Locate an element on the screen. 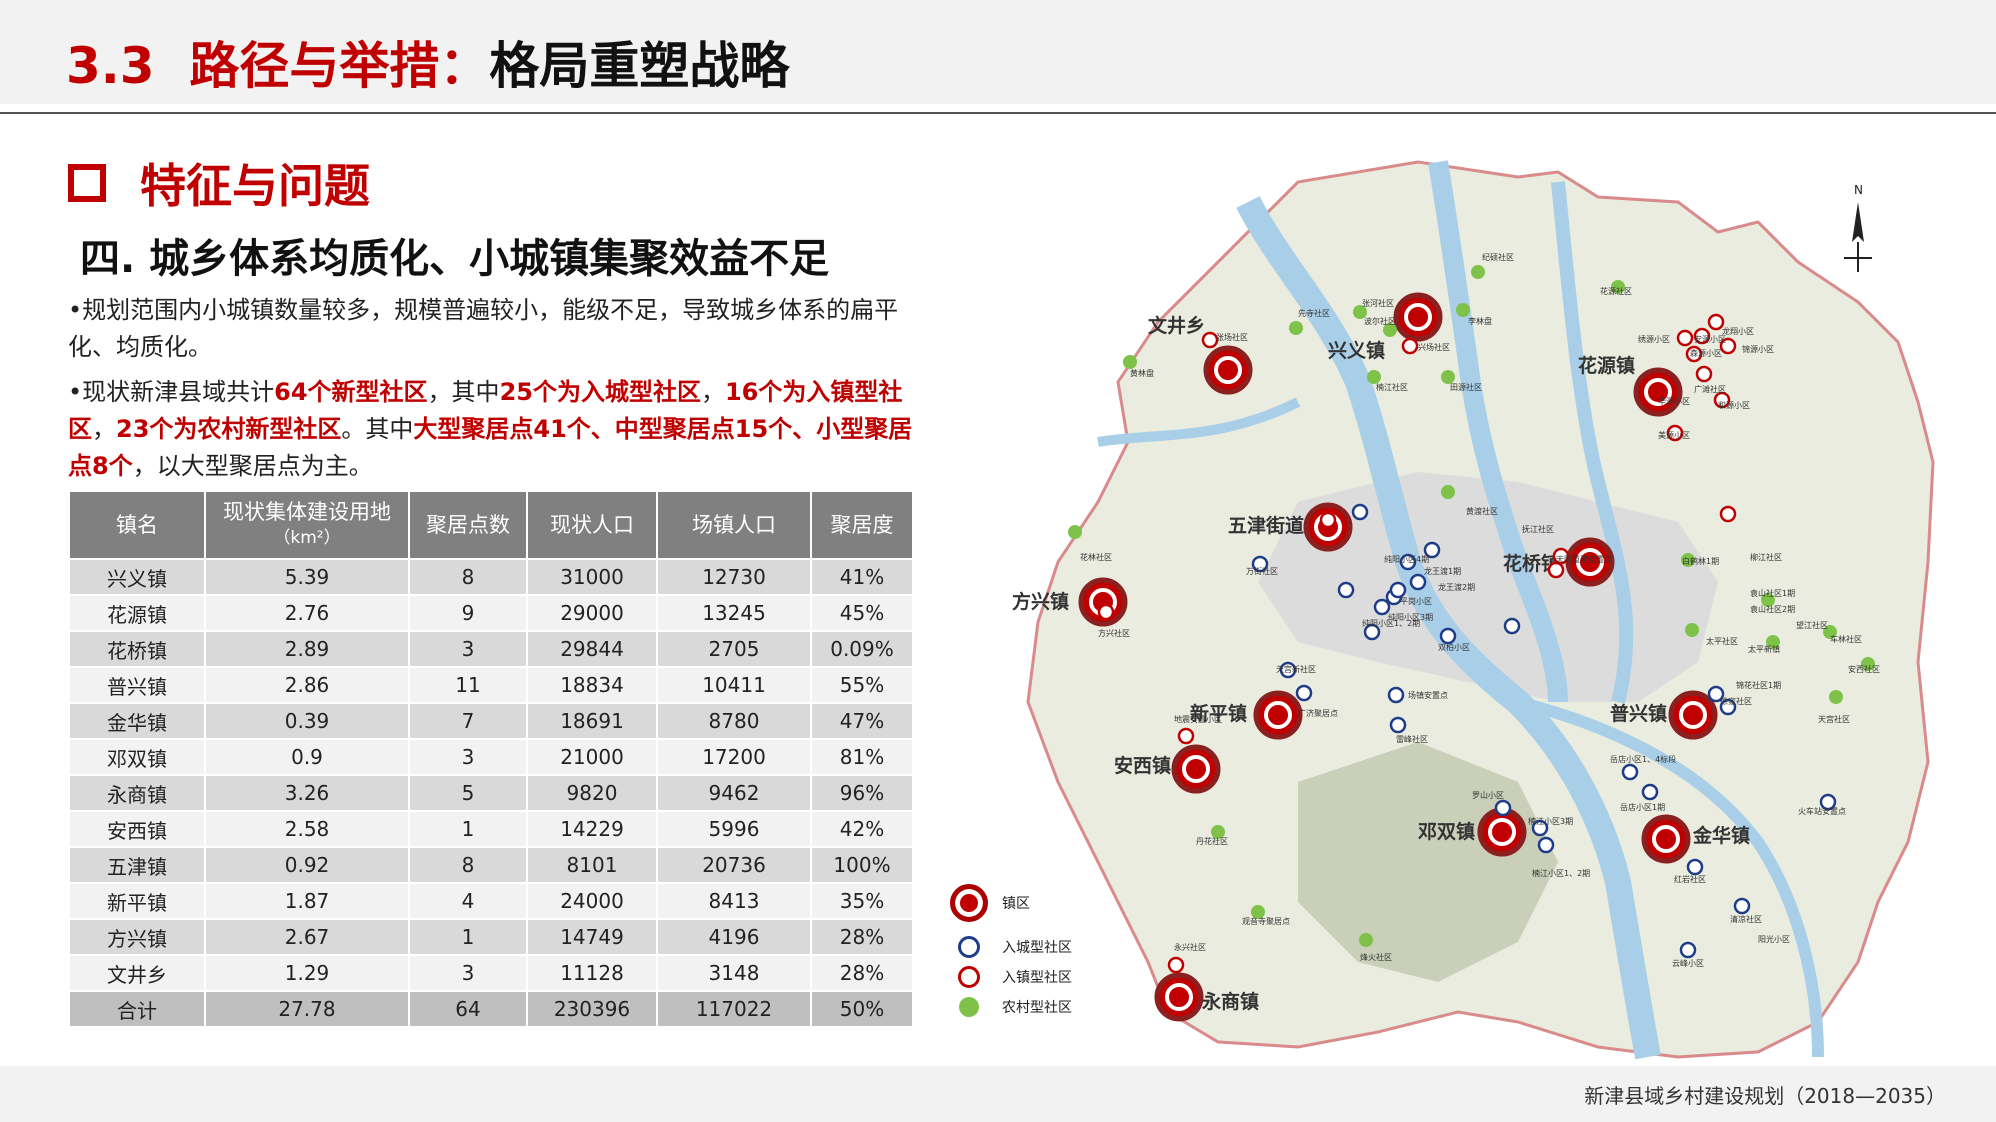 This screenshot has height=1122, width=1996. town-label: 普兴镇 is located at coordinates (1638, 713).